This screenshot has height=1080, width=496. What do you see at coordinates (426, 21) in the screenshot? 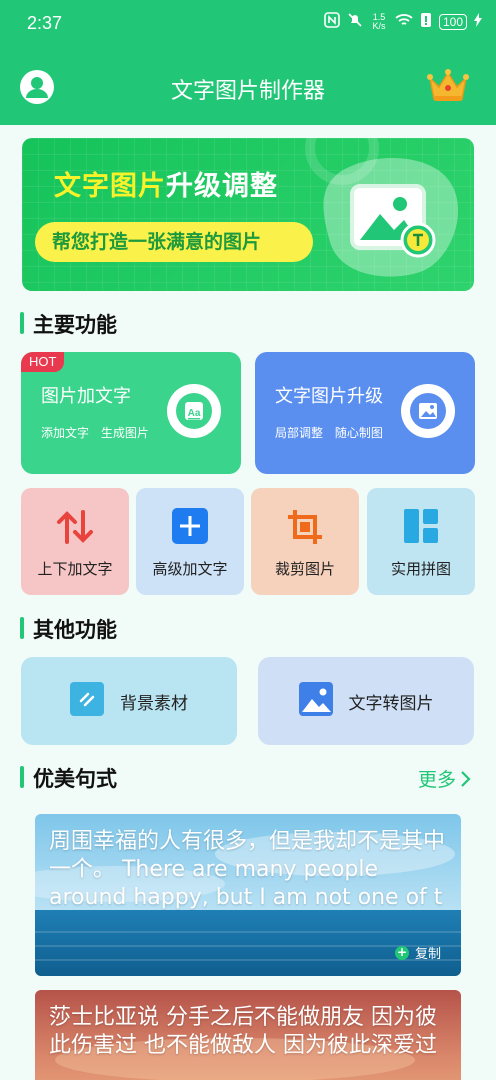
I see `alert-icon` at bounding box center [426, 21].